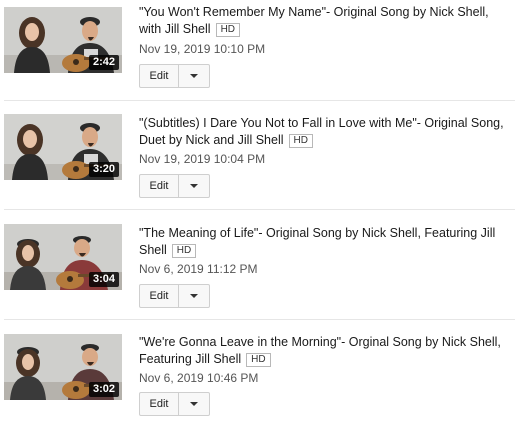  What do you see at coordinates (63, 367) in the screenshot?
I see `video-thumbnail: 3:02` at bounding box center [63, 367].